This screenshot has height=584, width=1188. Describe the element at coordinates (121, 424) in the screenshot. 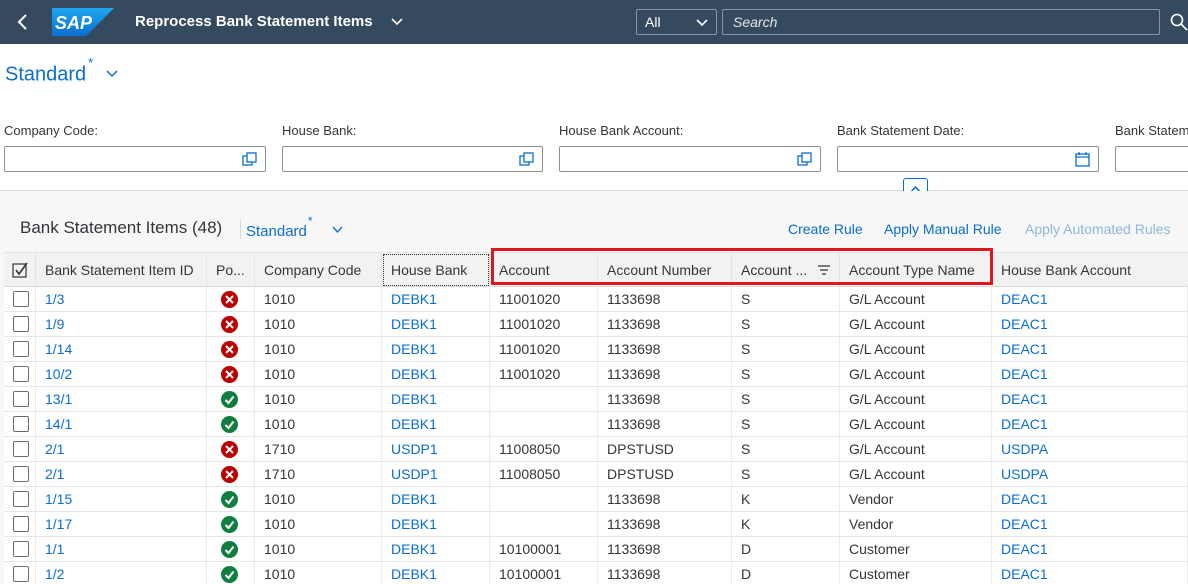

I see `cell-item-id: 14/1` at that location.